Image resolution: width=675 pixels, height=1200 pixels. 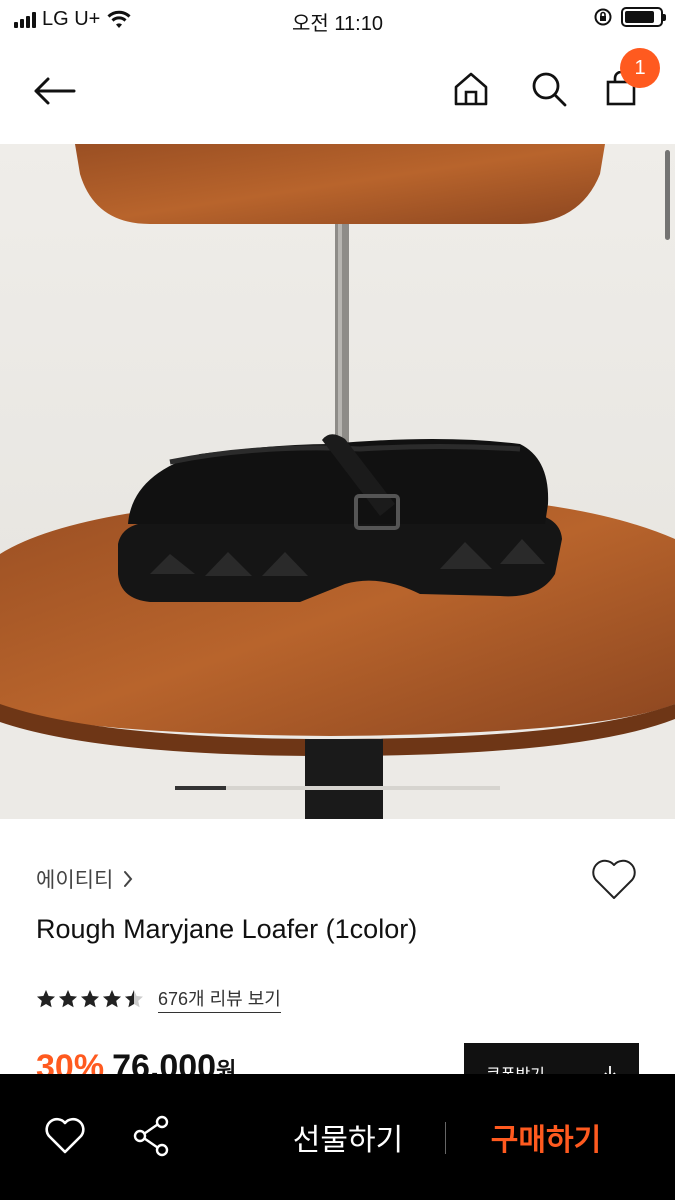 I want to click on status-bar: LG U+ 오전 11:10, so click(x=337, y=19).